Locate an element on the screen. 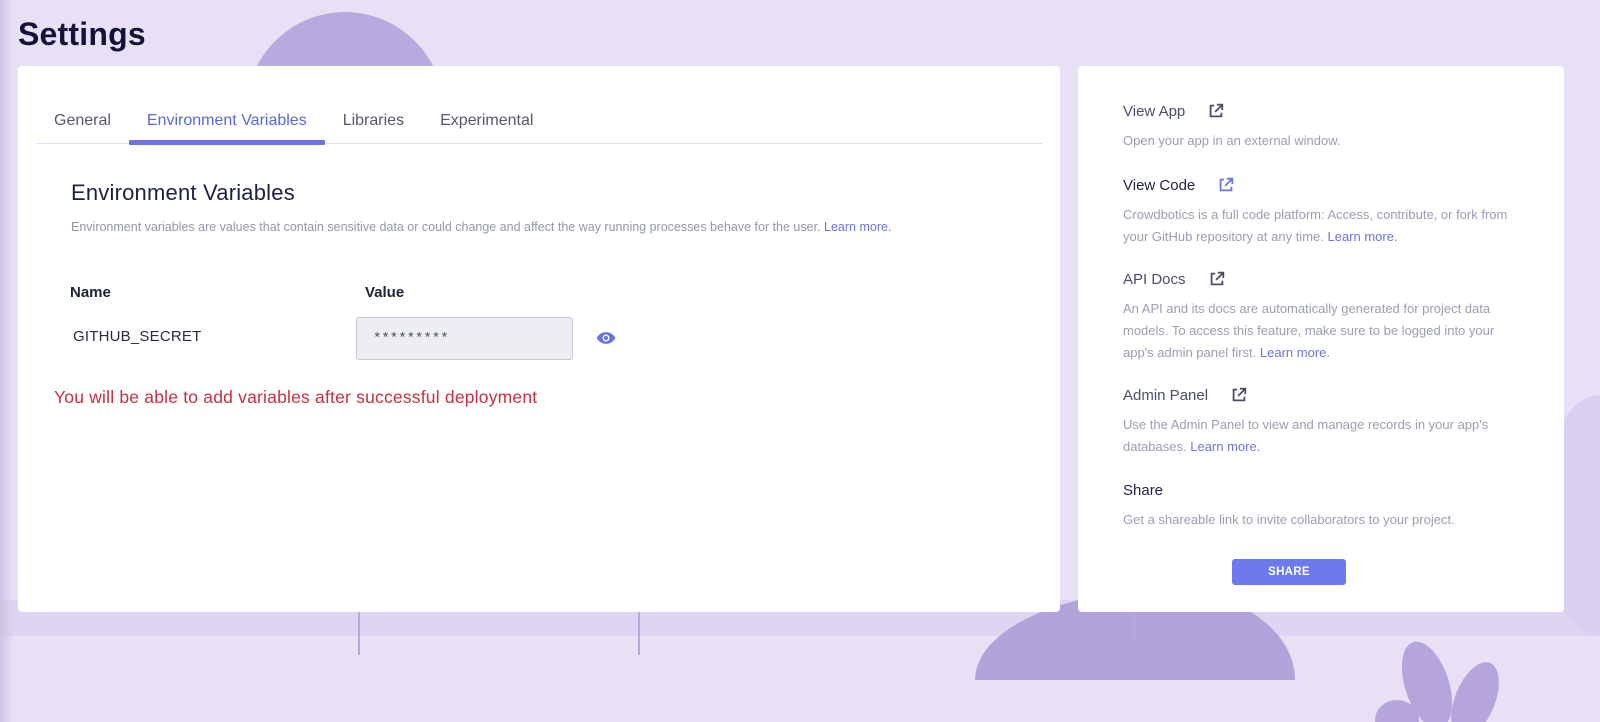 Image resolution: width=1600 pixels, height=722 pixels. tab-experimental: Experimental is located at coordinates (486, 121).